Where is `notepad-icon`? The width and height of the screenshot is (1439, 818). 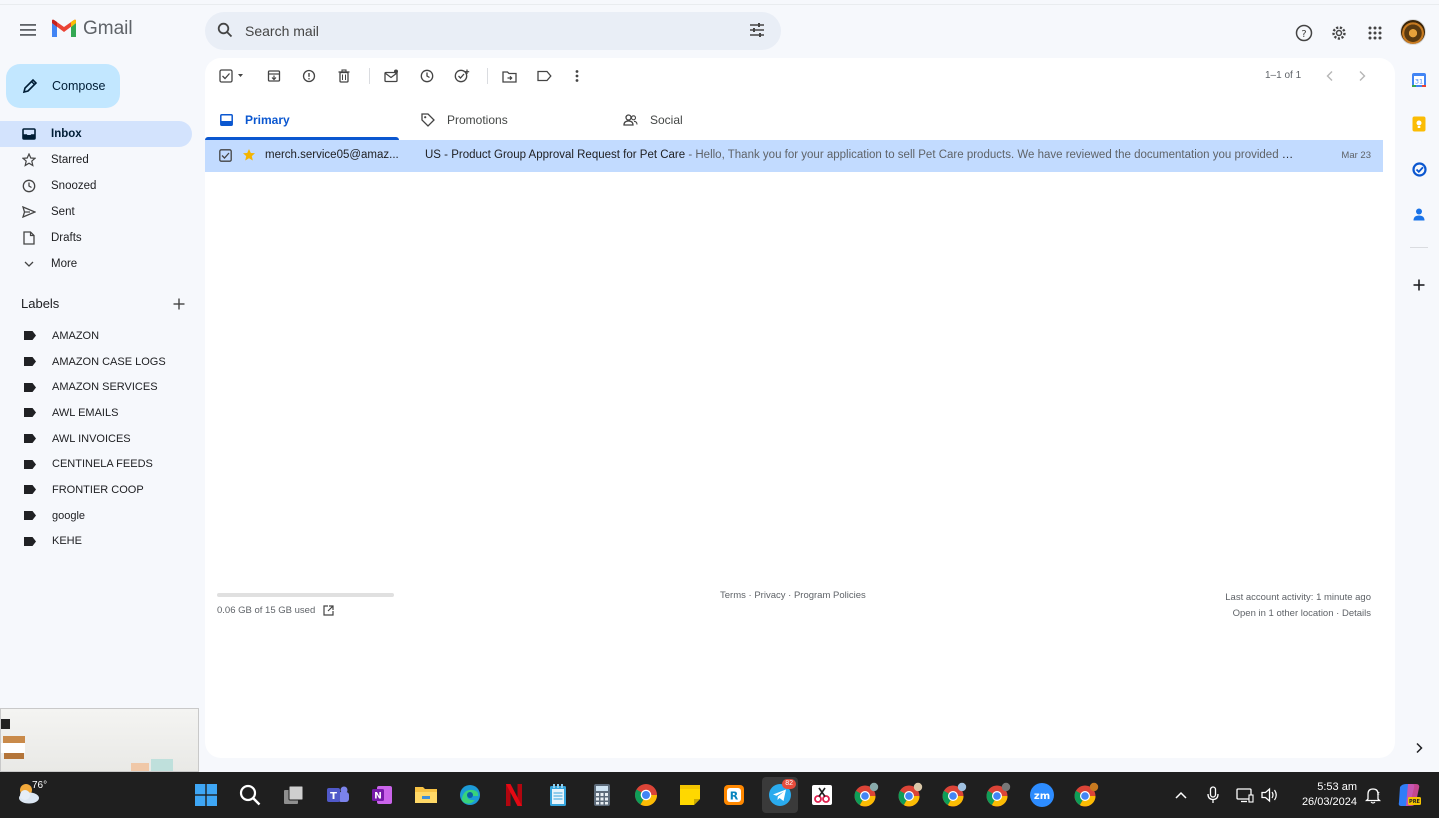
notepad-icon is located at coordinates (558, 795).